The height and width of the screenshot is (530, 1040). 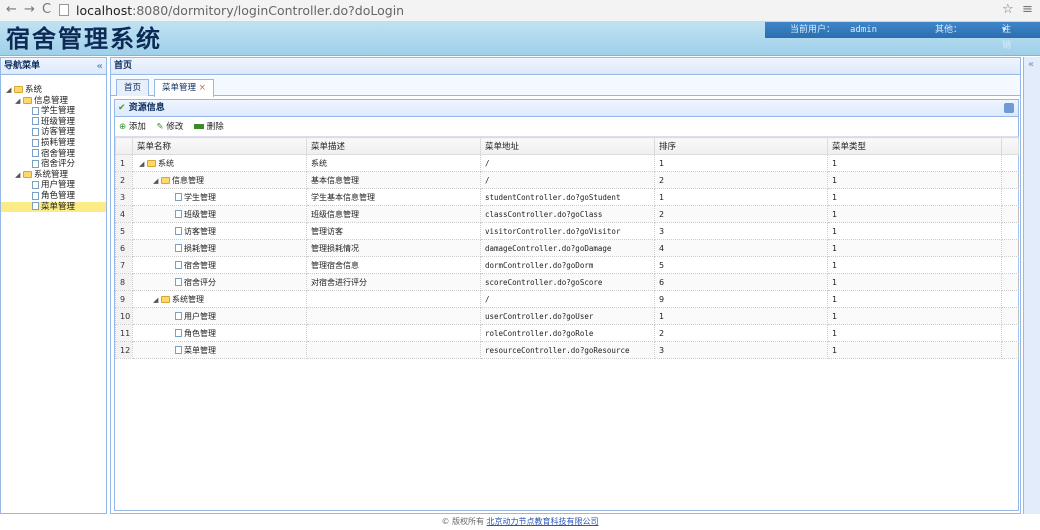 I want to click on table-row: 8 宿舍评分 对宿舍进行评分 scoreController.do?goScore 6 1, so click(x=567, y=282).